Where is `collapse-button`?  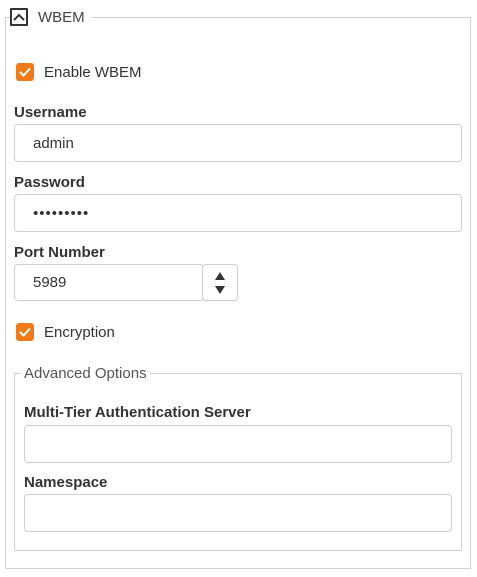
collapse-button is located at coordinates (19, 17).